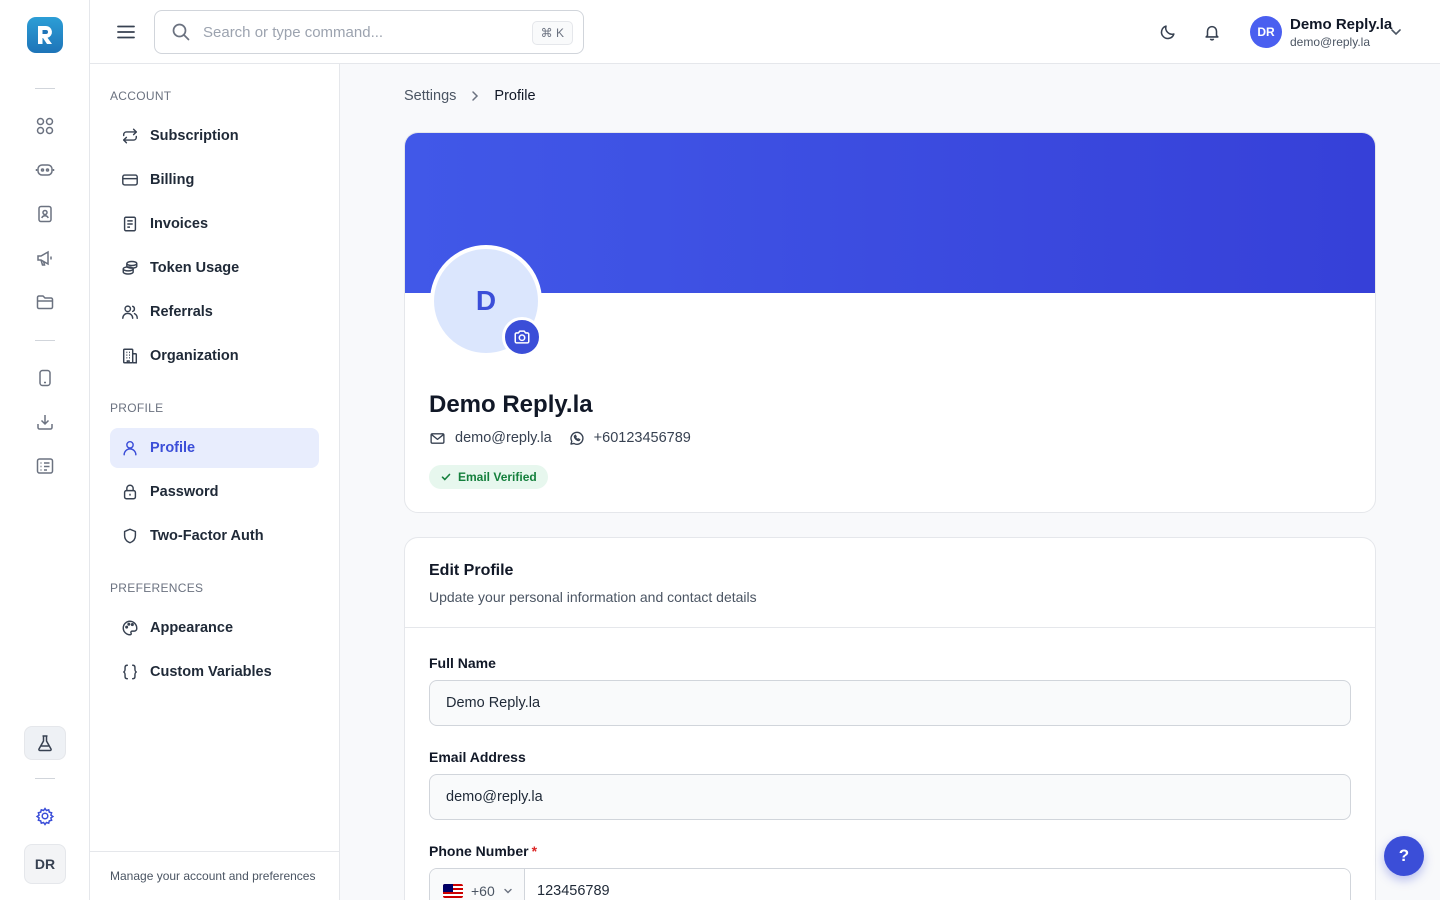  Describe the element at coordinates (430, 96) in the screenshot. I see `breadcrumb-settings-link: Settings` at that location.